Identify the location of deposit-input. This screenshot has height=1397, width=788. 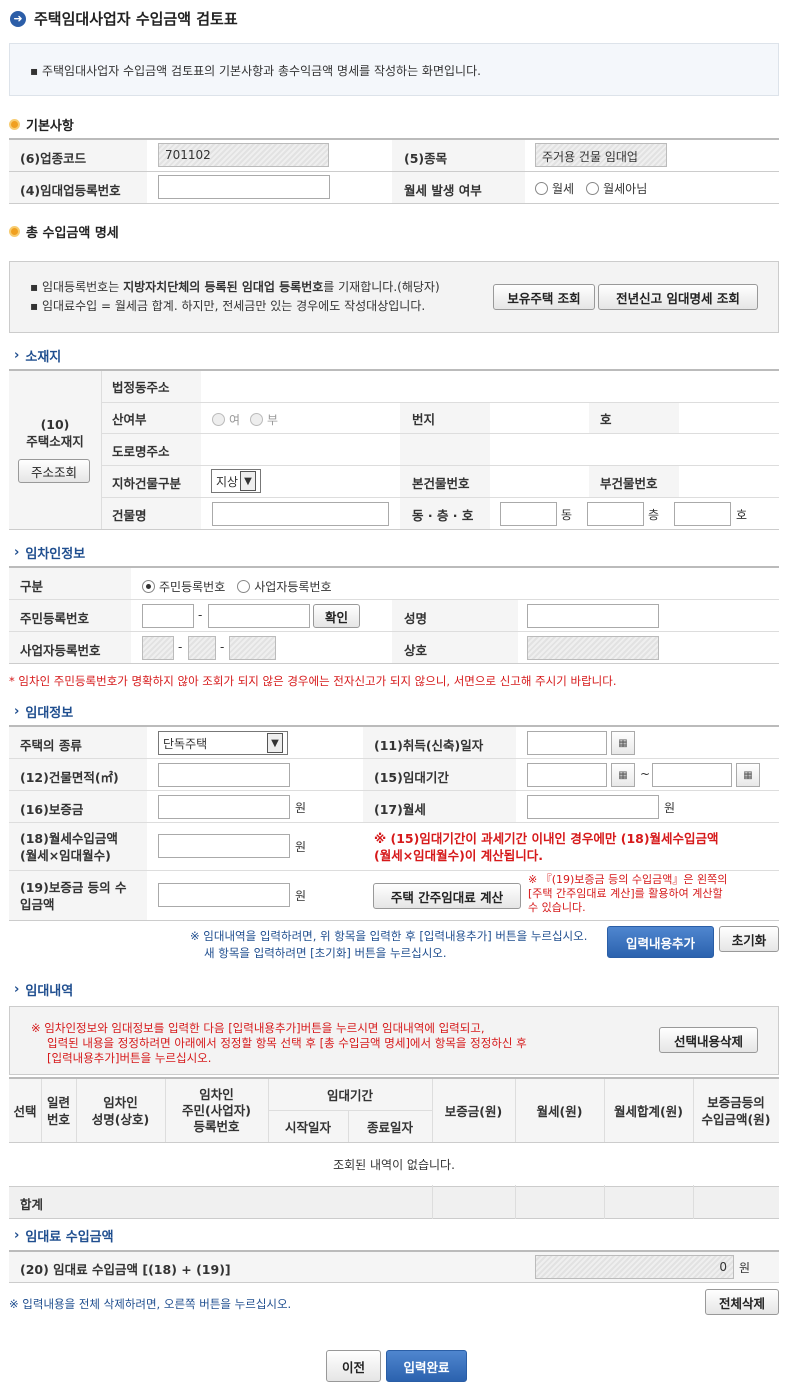
(224, 807).